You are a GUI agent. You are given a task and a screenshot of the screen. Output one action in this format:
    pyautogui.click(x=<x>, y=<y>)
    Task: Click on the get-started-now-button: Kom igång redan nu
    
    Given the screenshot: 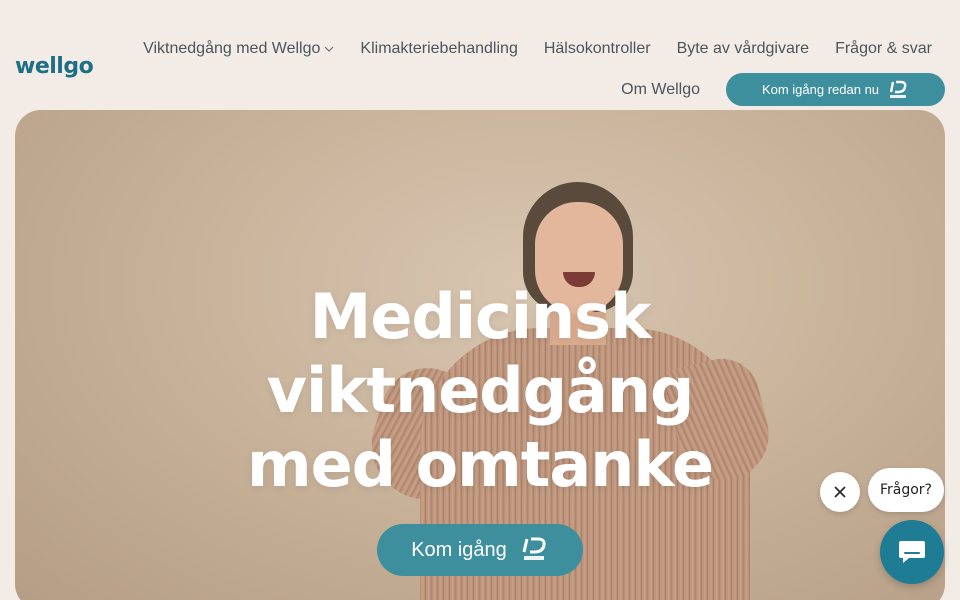 What is the action you would take?
    pyautogui.click(x=835, y=89)
    